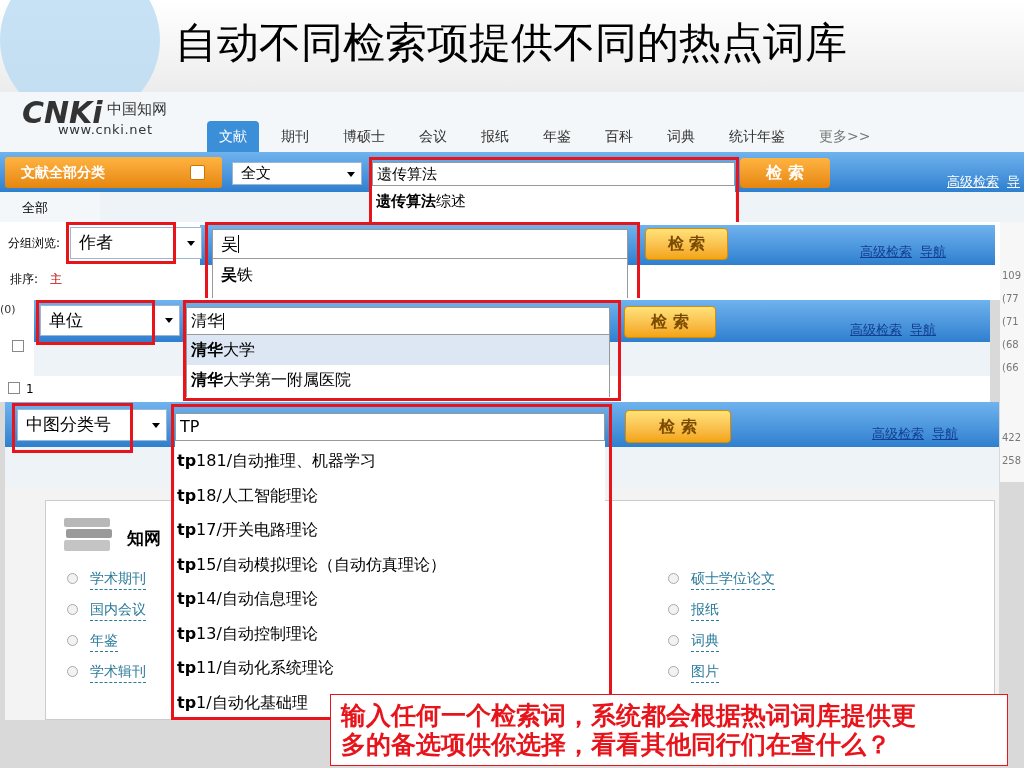  I want to click on count-text: (77, so click(1010, 299).